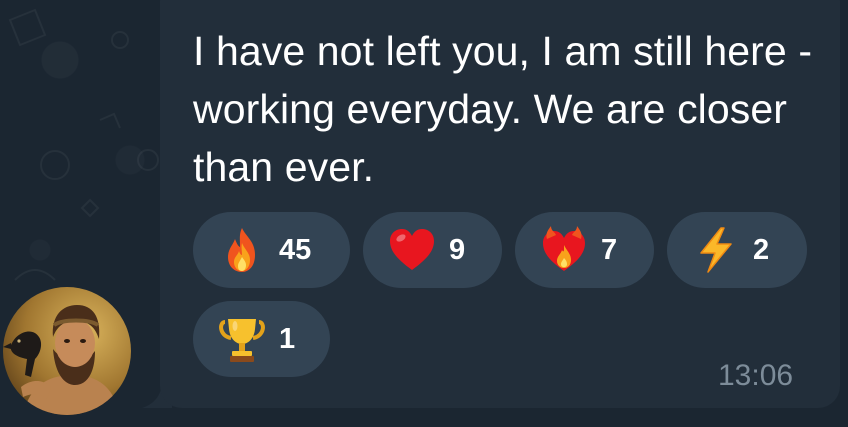 The width and height of the screenshot is (848, 427). I want to click on reaction-fire: 45, so click(271, 250).